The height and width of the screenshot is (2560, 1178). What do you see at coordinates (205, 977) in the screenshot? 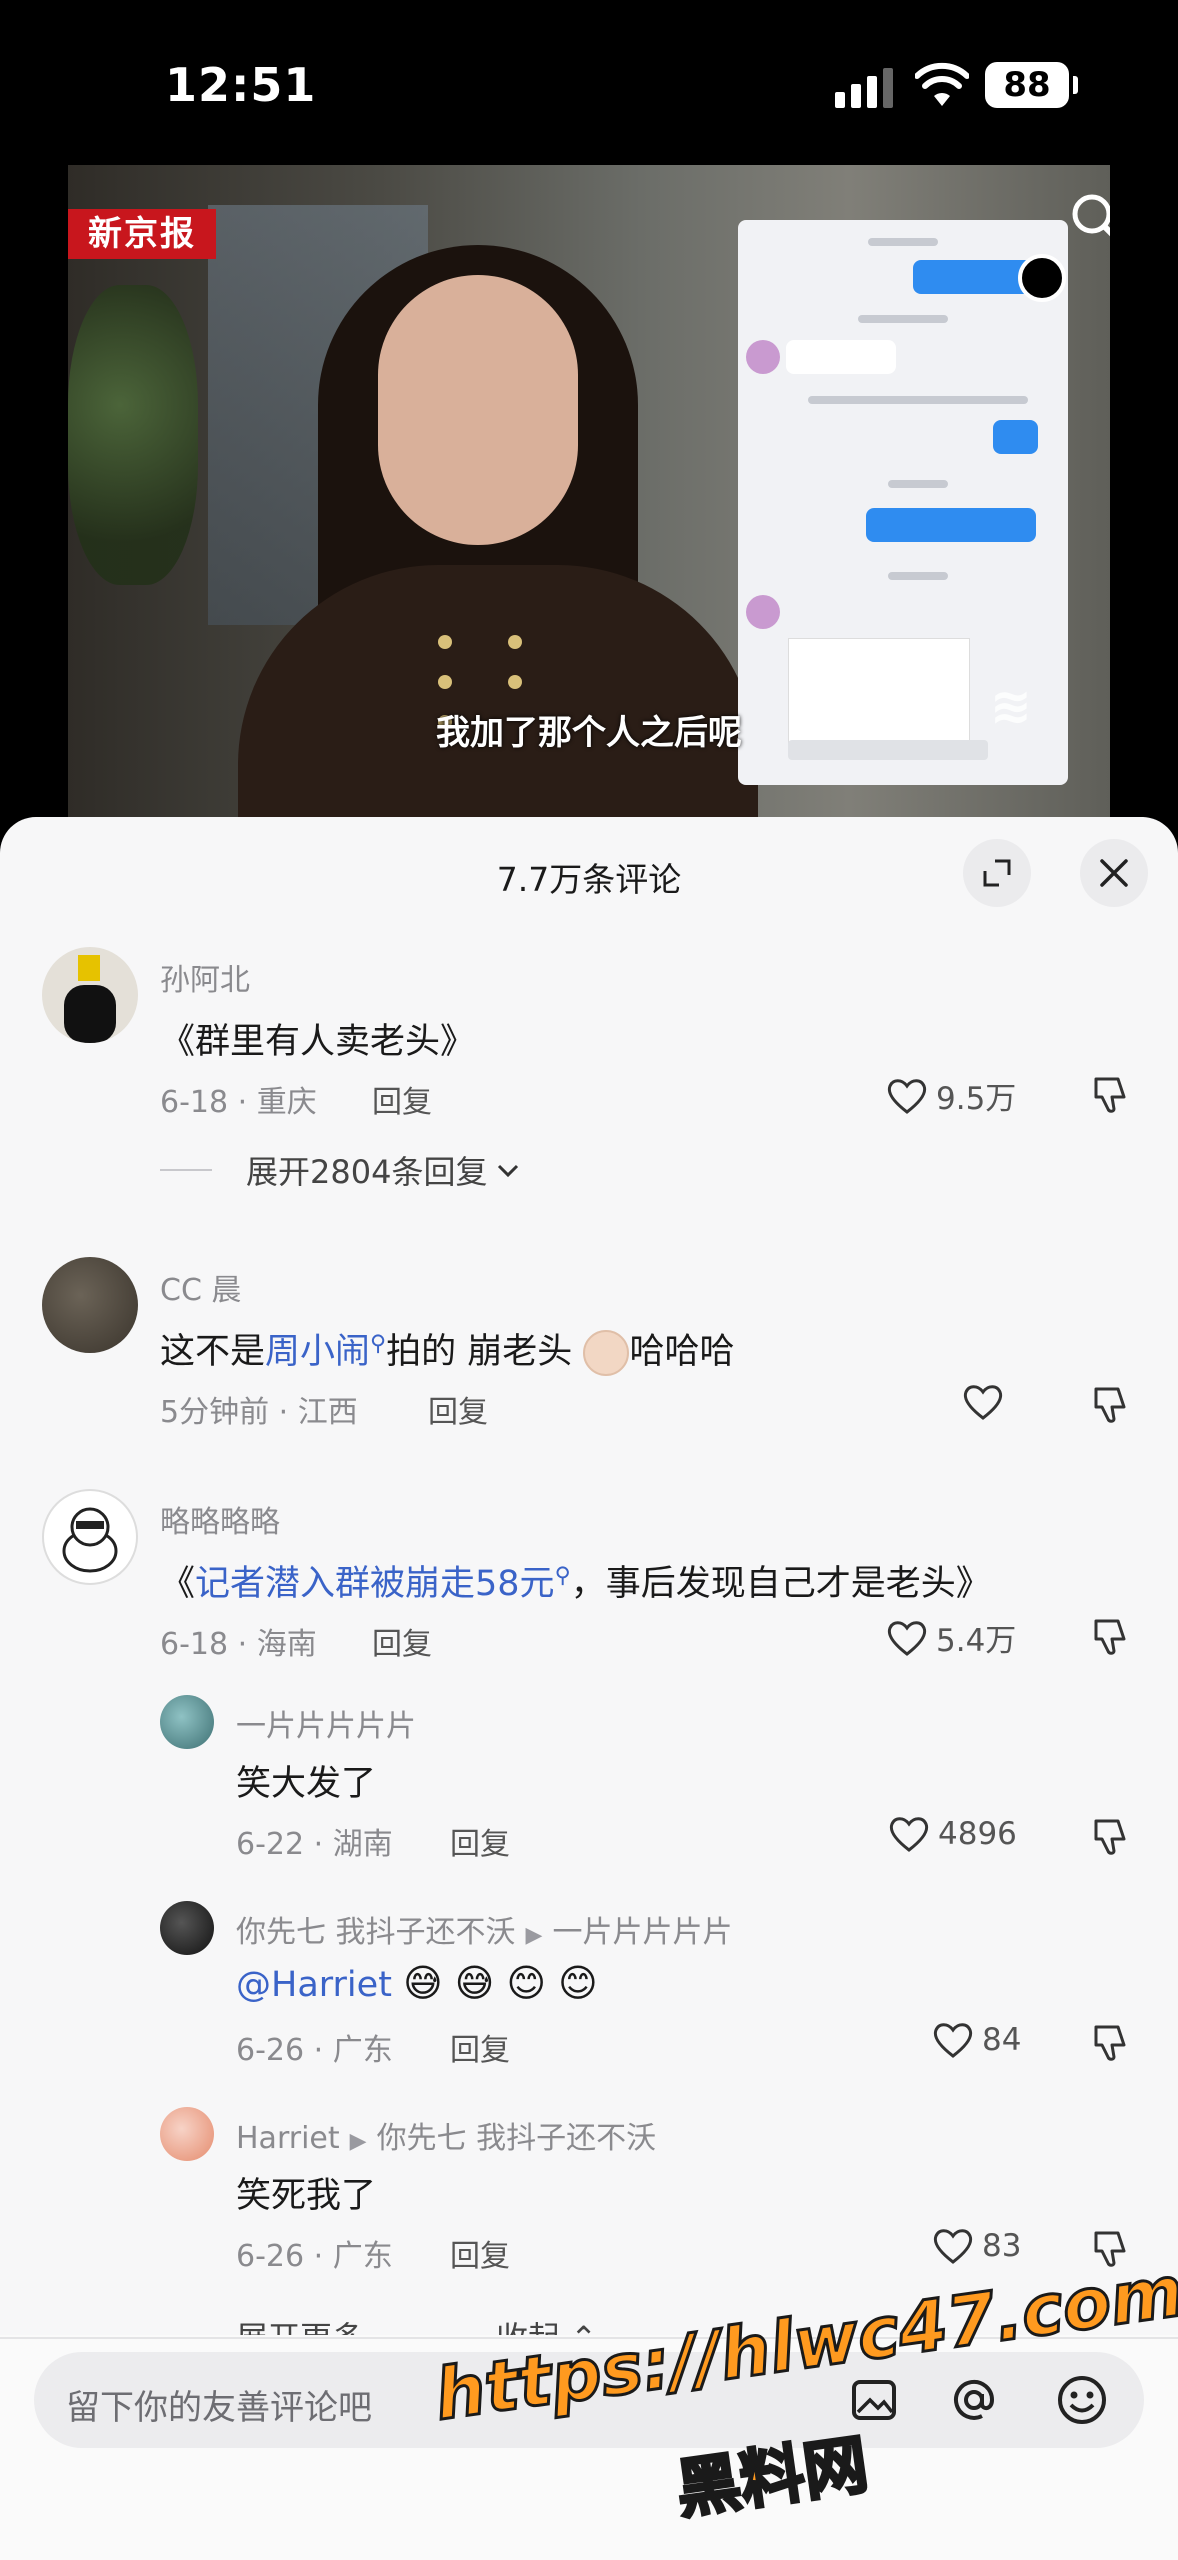
I see `comment-username: 孙阿北` at bounding box center [205, 977].